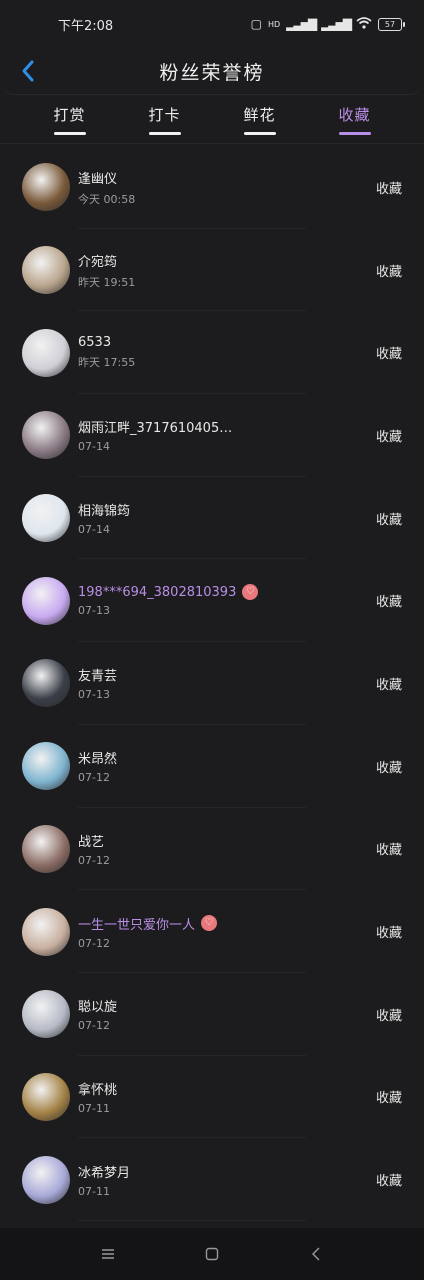 The width and height of the screenshot is (424, 1280). I want to click on status-icons: ▢ HD ▂▃▅▇ ▂▃▅▇ 57, so click(327, 24).